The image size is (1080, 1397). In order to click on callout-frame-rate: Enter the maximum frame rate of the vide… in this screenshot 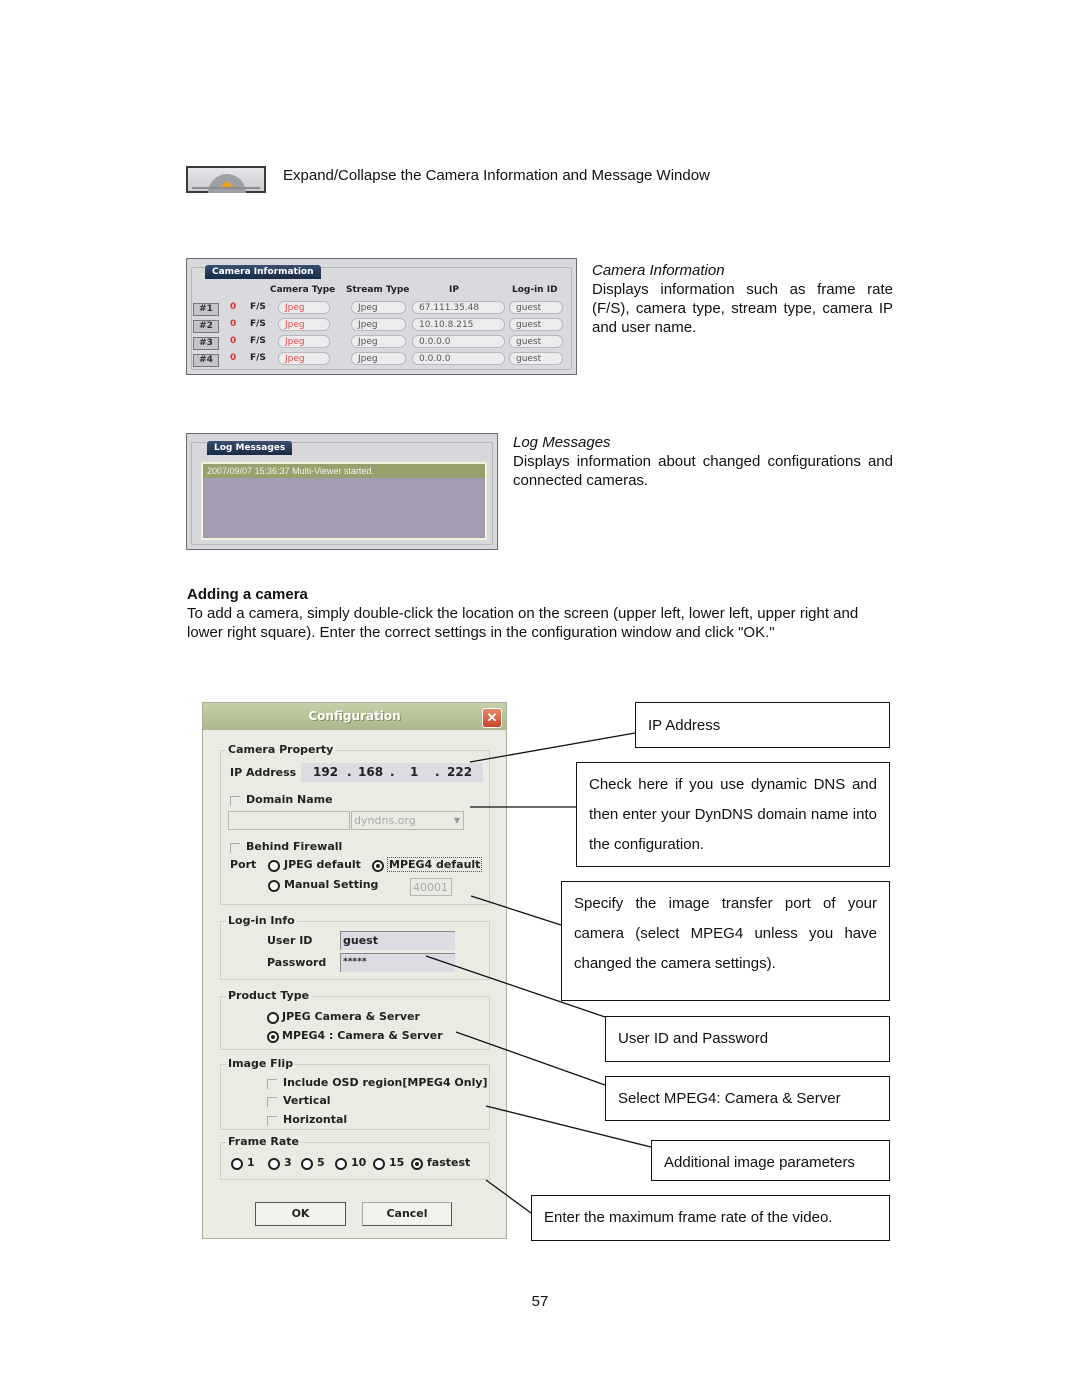, I will do `click(710, 1218)`.